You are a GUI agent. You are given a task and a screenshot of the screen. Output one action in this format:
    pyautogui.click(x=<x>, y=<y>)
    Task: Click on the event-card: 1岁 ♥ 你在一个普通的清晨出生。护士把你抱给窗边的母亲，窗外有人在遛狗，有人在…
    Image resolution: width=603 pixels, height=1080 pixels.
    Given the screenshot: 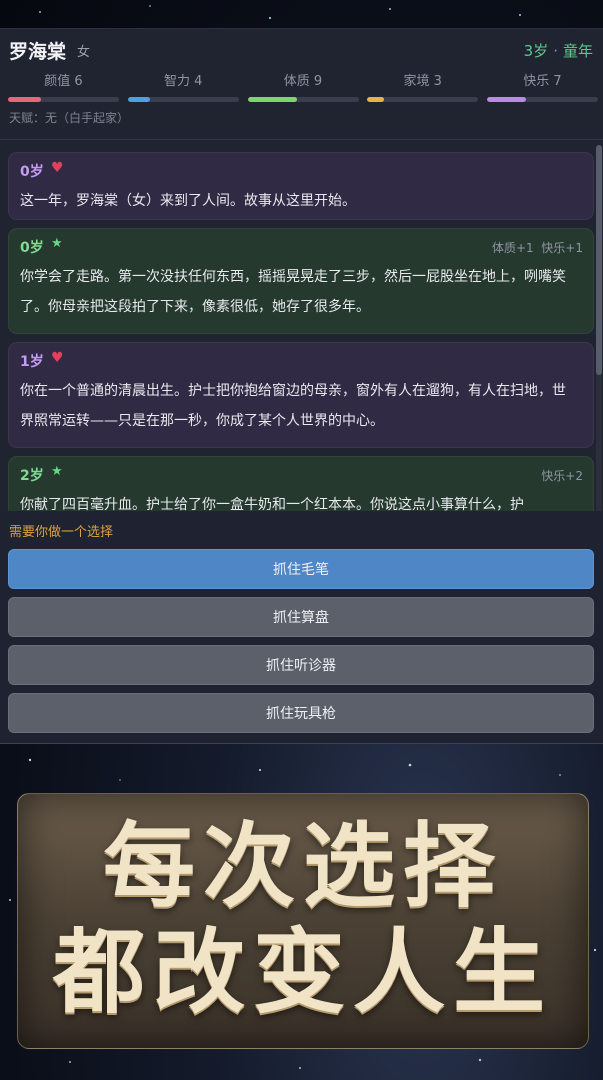 What is the action you would take?
    pyautogui.click(x=301, y=395)
    